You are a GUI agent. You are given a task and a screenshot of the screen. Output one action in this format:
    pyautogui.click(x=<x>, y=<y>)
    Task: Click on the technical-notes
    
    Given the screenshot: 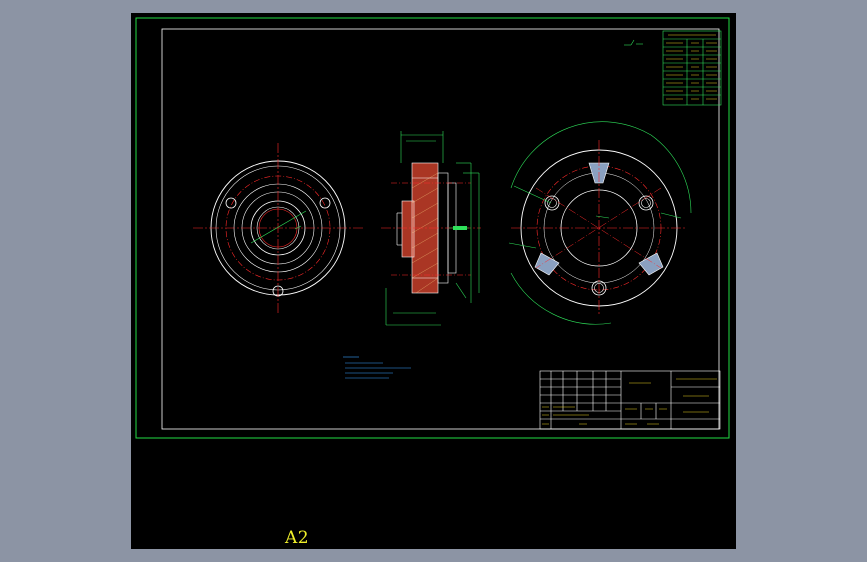 What is the action you would take?
    pyautogui.click(x=377, y=367)
    